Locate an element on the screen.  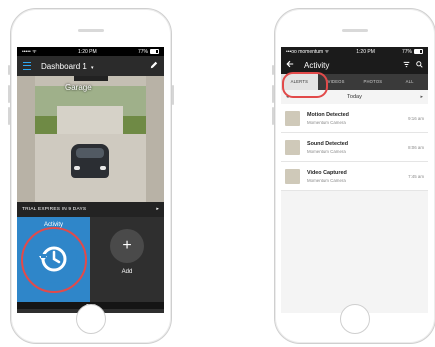
tile-row: Activity + Add is located at coordinates (90, 259).